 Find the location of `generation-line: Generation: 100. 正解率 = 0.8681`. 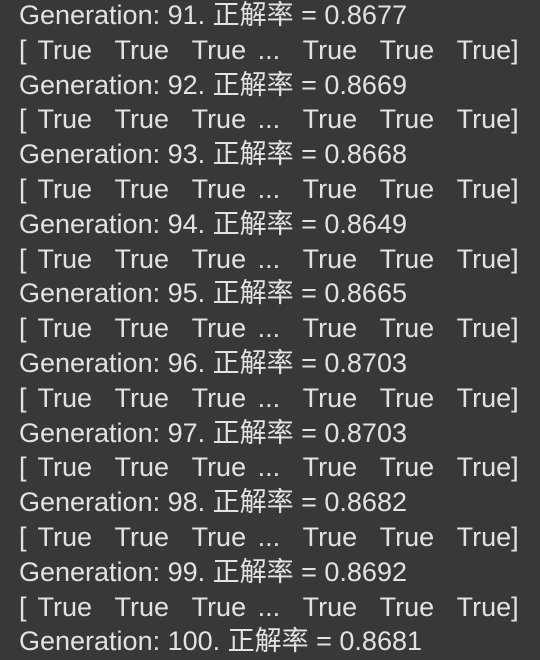

generation-line: Generation: 100. 正解率 = 0.8681 is located at coordinates (220, 641).